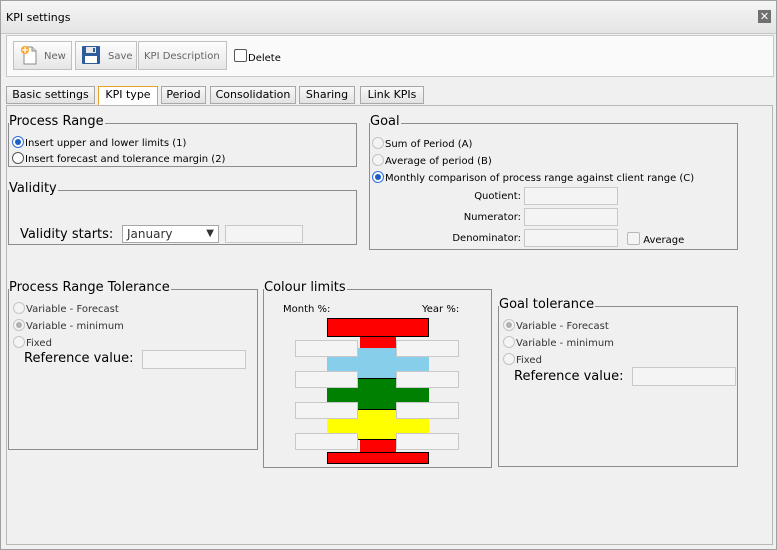 This screenshot has height=550, width=777. What do you see at coordinates (240, 55) in the screenshot?
I see `delete-checkbox-box` at bounding box center [240, 55].